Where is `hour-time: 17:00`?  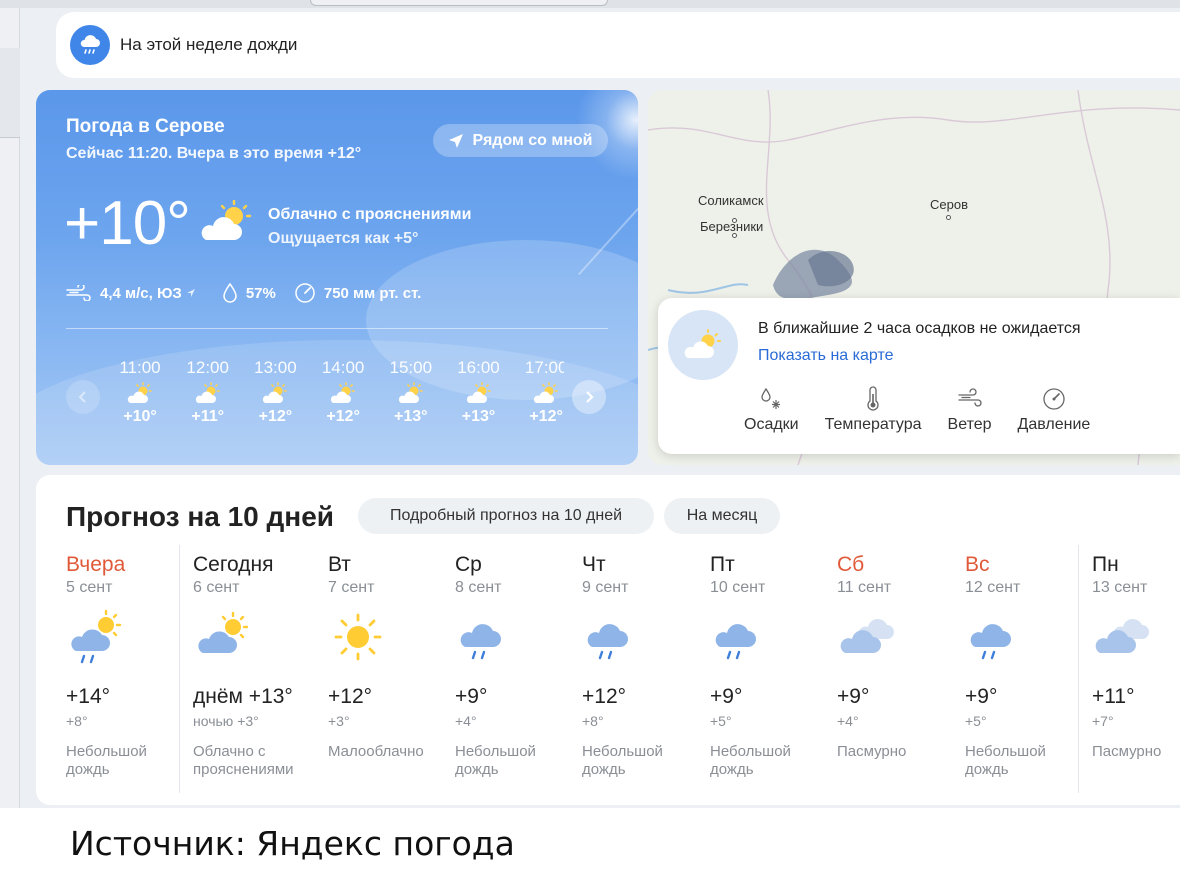 hour-time: 17:00 is located at coordinates (544, 367).